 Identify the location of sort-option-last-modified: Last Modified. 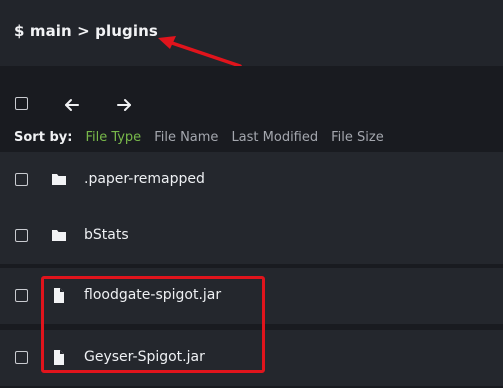
(274, 137).